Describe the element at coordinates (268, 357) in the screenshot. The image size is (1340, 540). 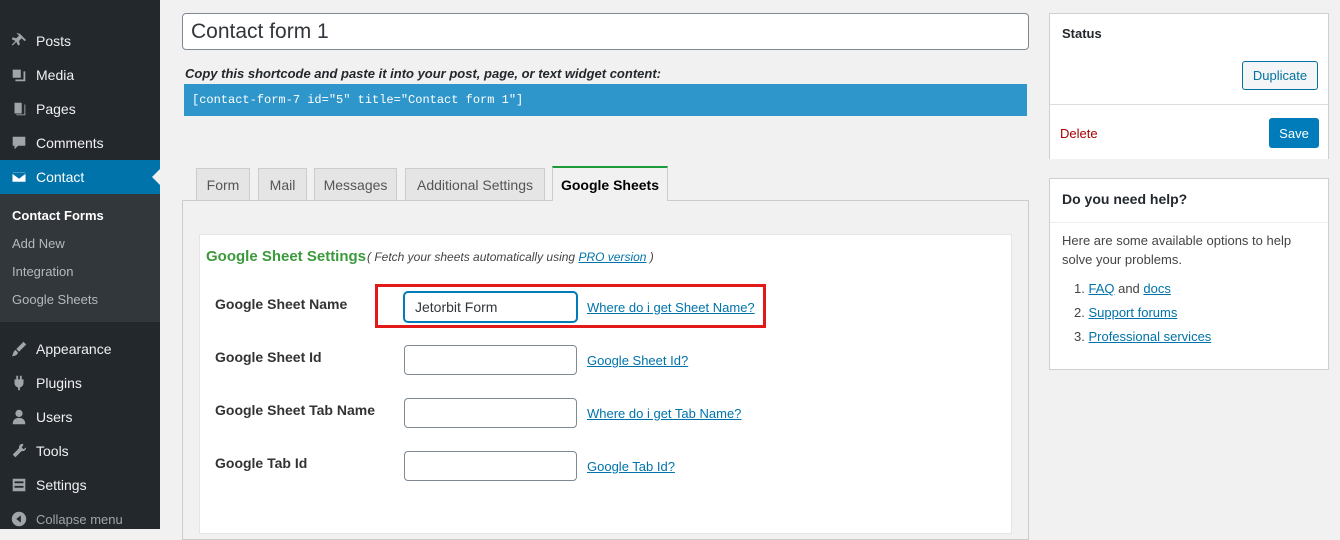
I see `sheet-id-label: Google Sheet Id` at that location.